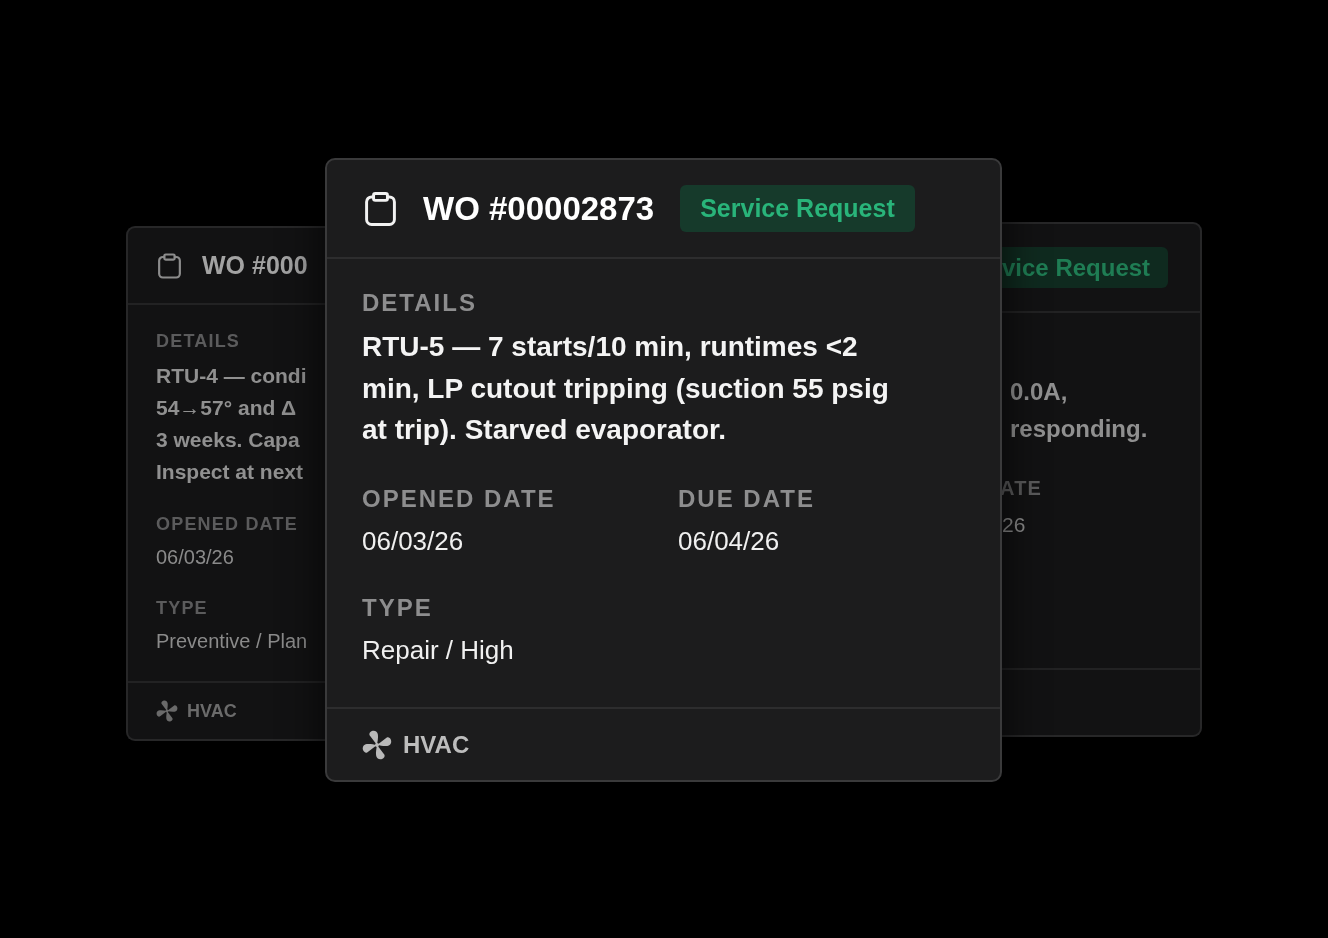 The image size is (1328, 938). I want to click on details-text: RTU-5 — 7 starts/10 min, runtimes <2 min, LP cutout tripping (suction 55 psig at trip). Starved evaporator., so click(626, 388).